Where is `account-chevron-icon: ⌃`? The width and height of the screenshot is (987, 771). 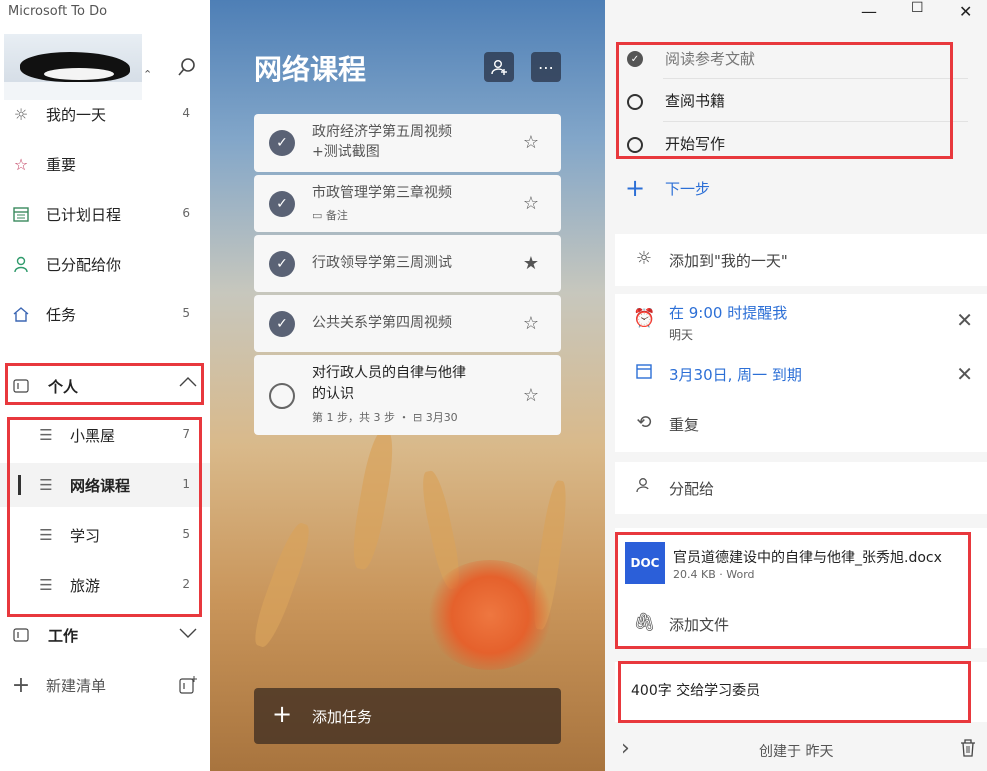 account-chevron-icon: ⌃ is located at coordinates (147, 74).